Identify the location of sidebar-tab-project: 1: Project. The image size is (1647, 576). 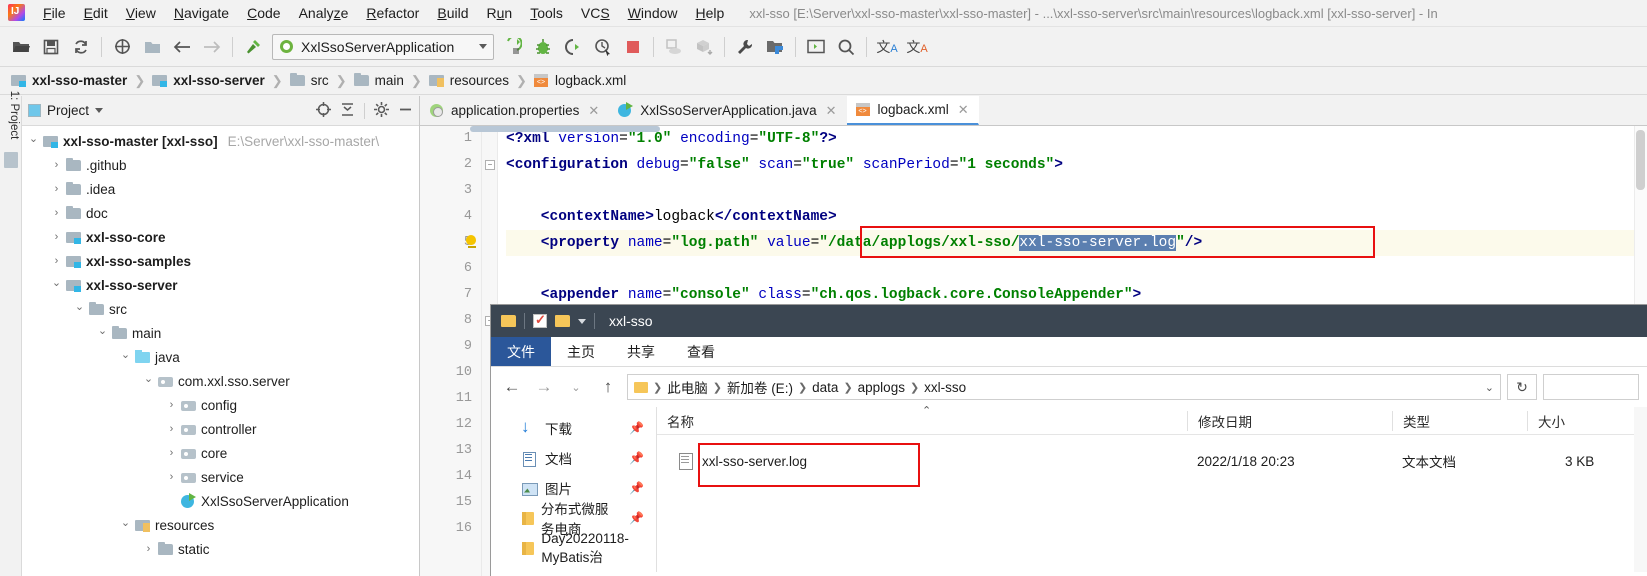
(14, 115).